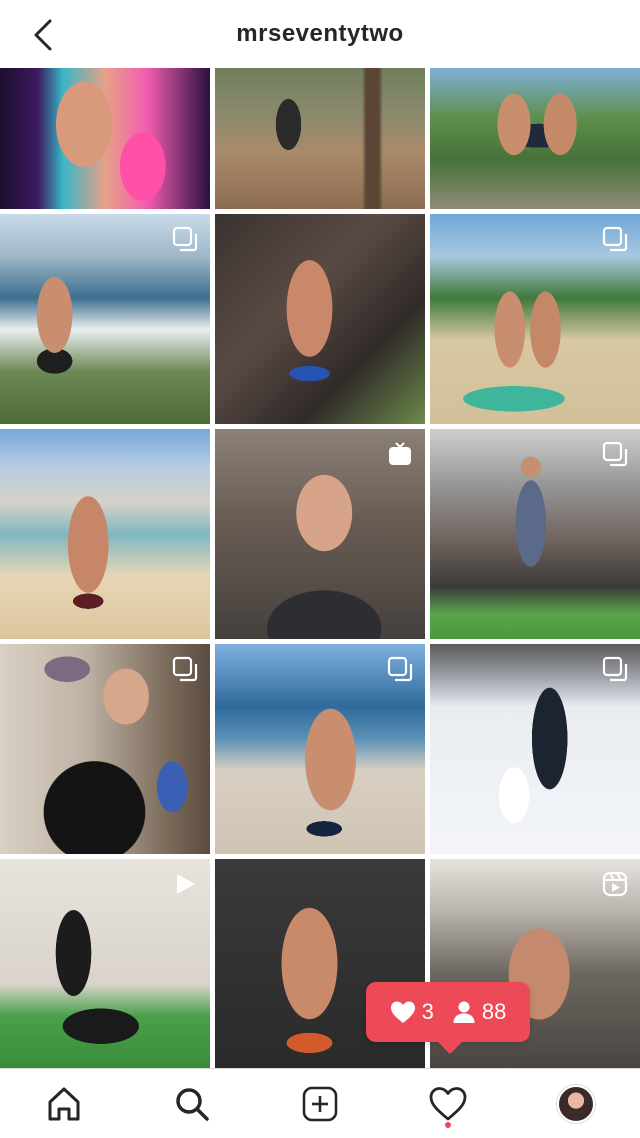  What do you see at coordinates (186, 884) in the screenshot?
I see `video-icon` at bounding box center [186, 884].